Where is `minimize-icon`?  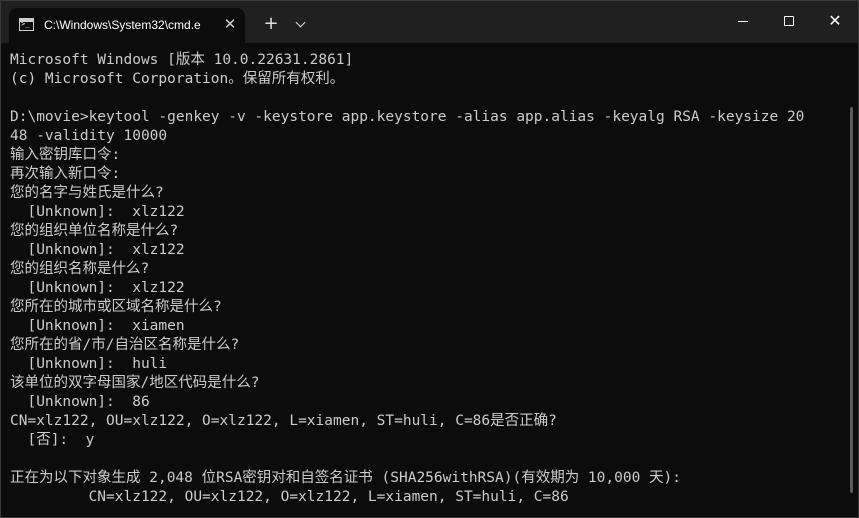 minimize-icon is located at coordinates (743, 21).